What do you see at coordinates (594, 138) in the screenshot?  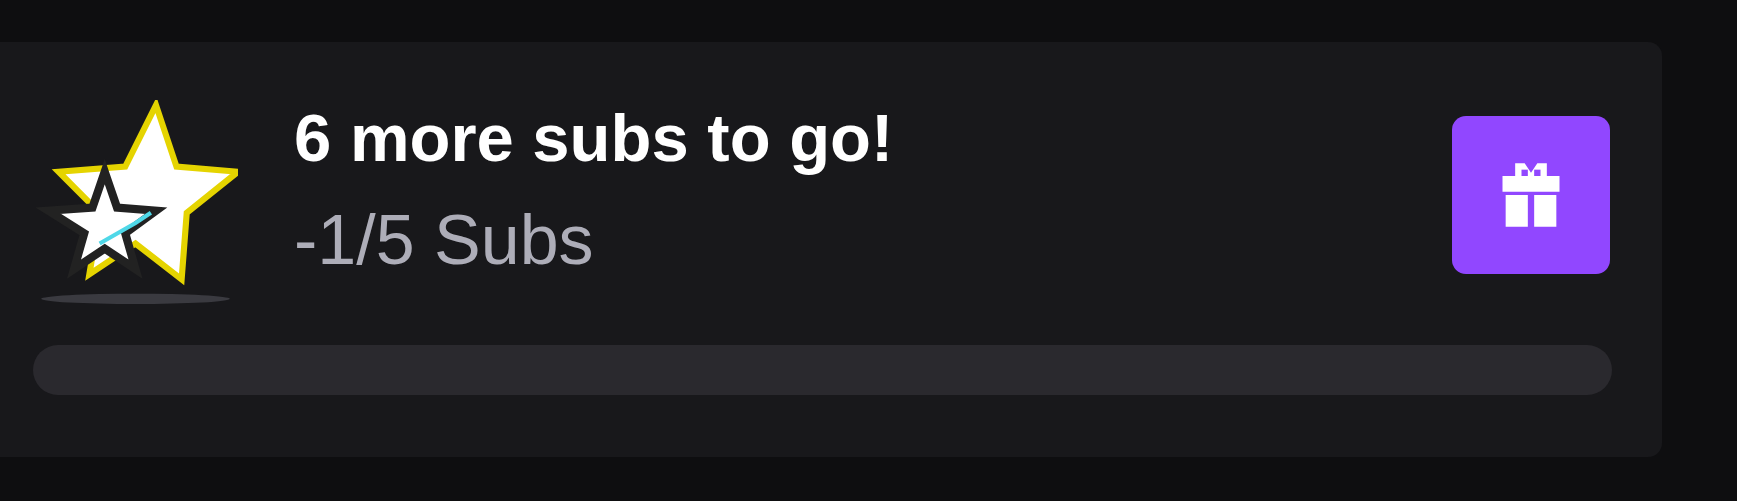 I see `goal-title: 6 more subs to go!` at bounding box center [594, 138].